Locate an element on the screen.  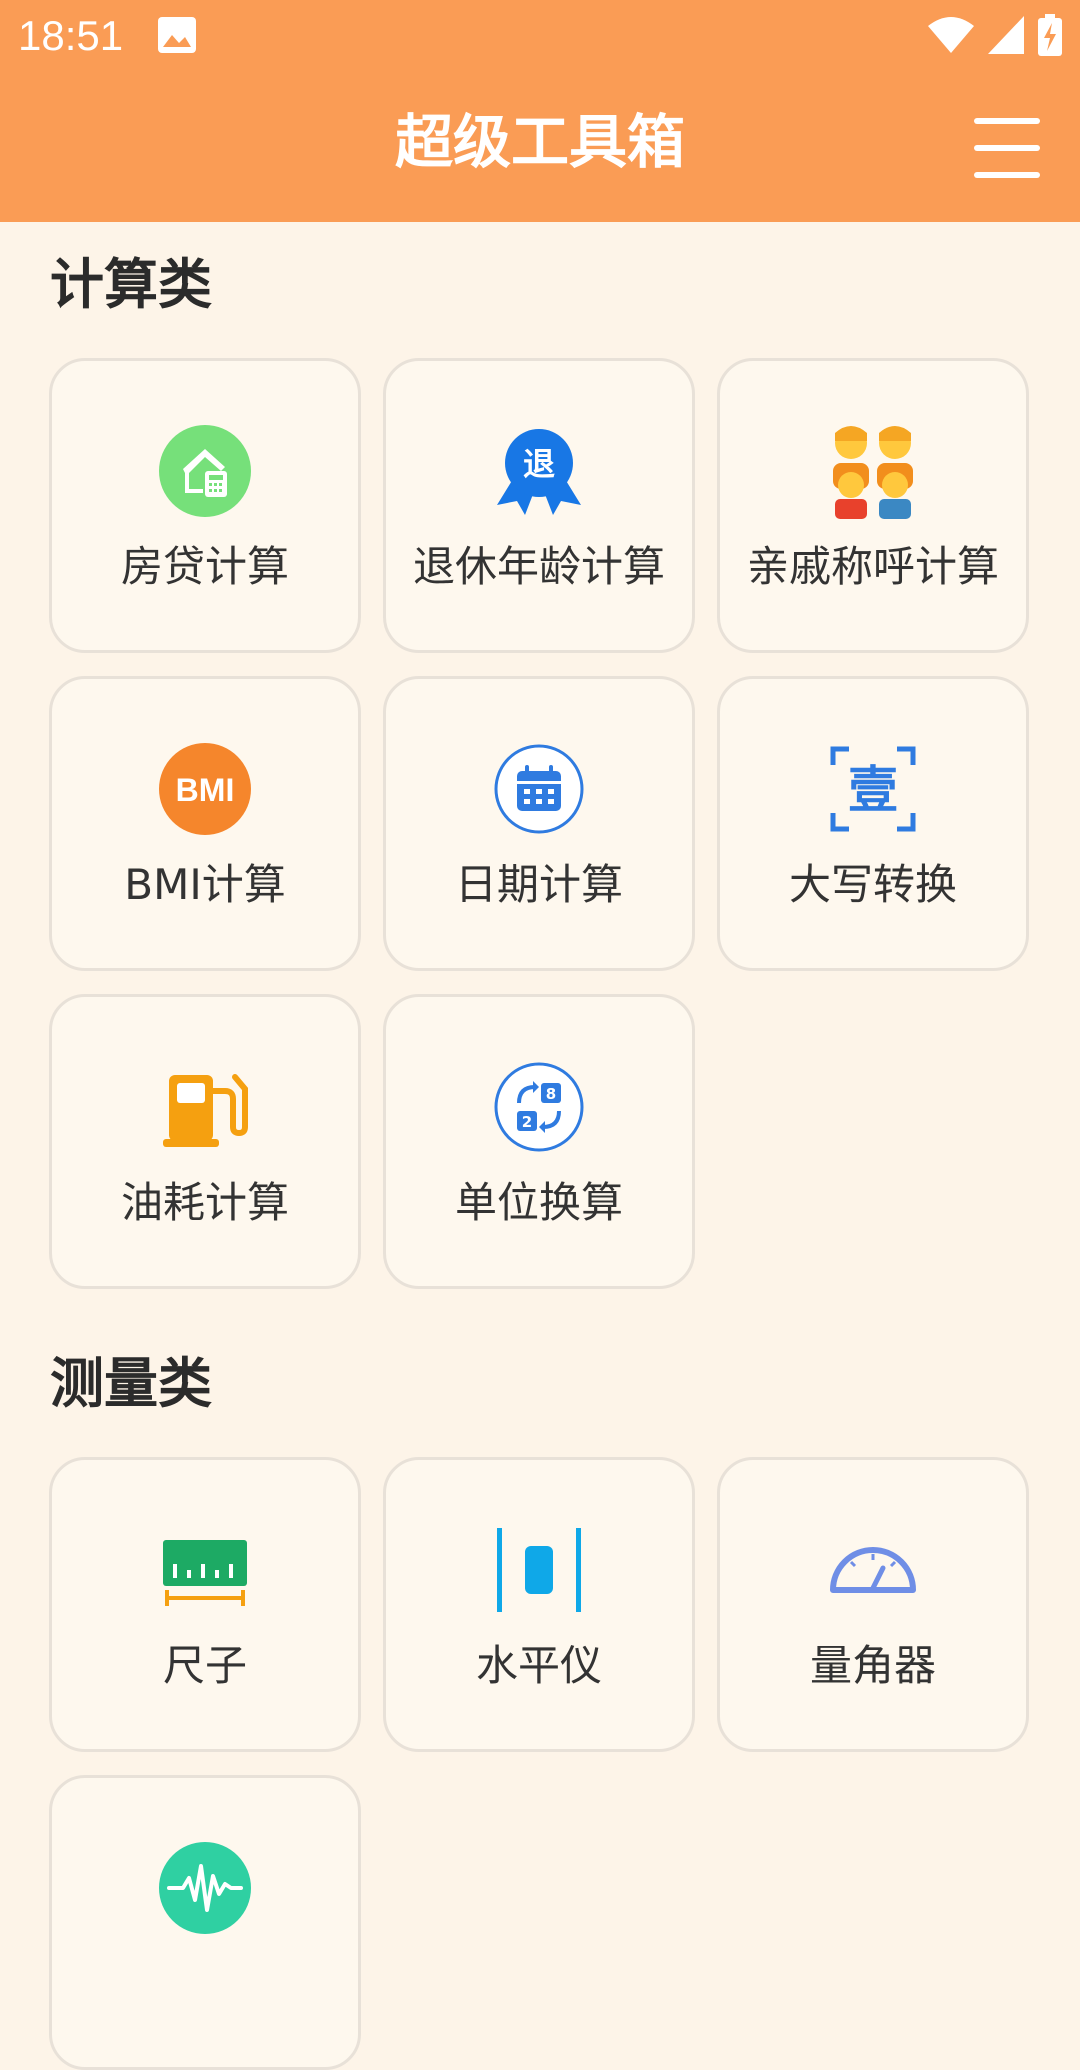
app-title: 超级工具箱 is located at coordinates (539, 142).